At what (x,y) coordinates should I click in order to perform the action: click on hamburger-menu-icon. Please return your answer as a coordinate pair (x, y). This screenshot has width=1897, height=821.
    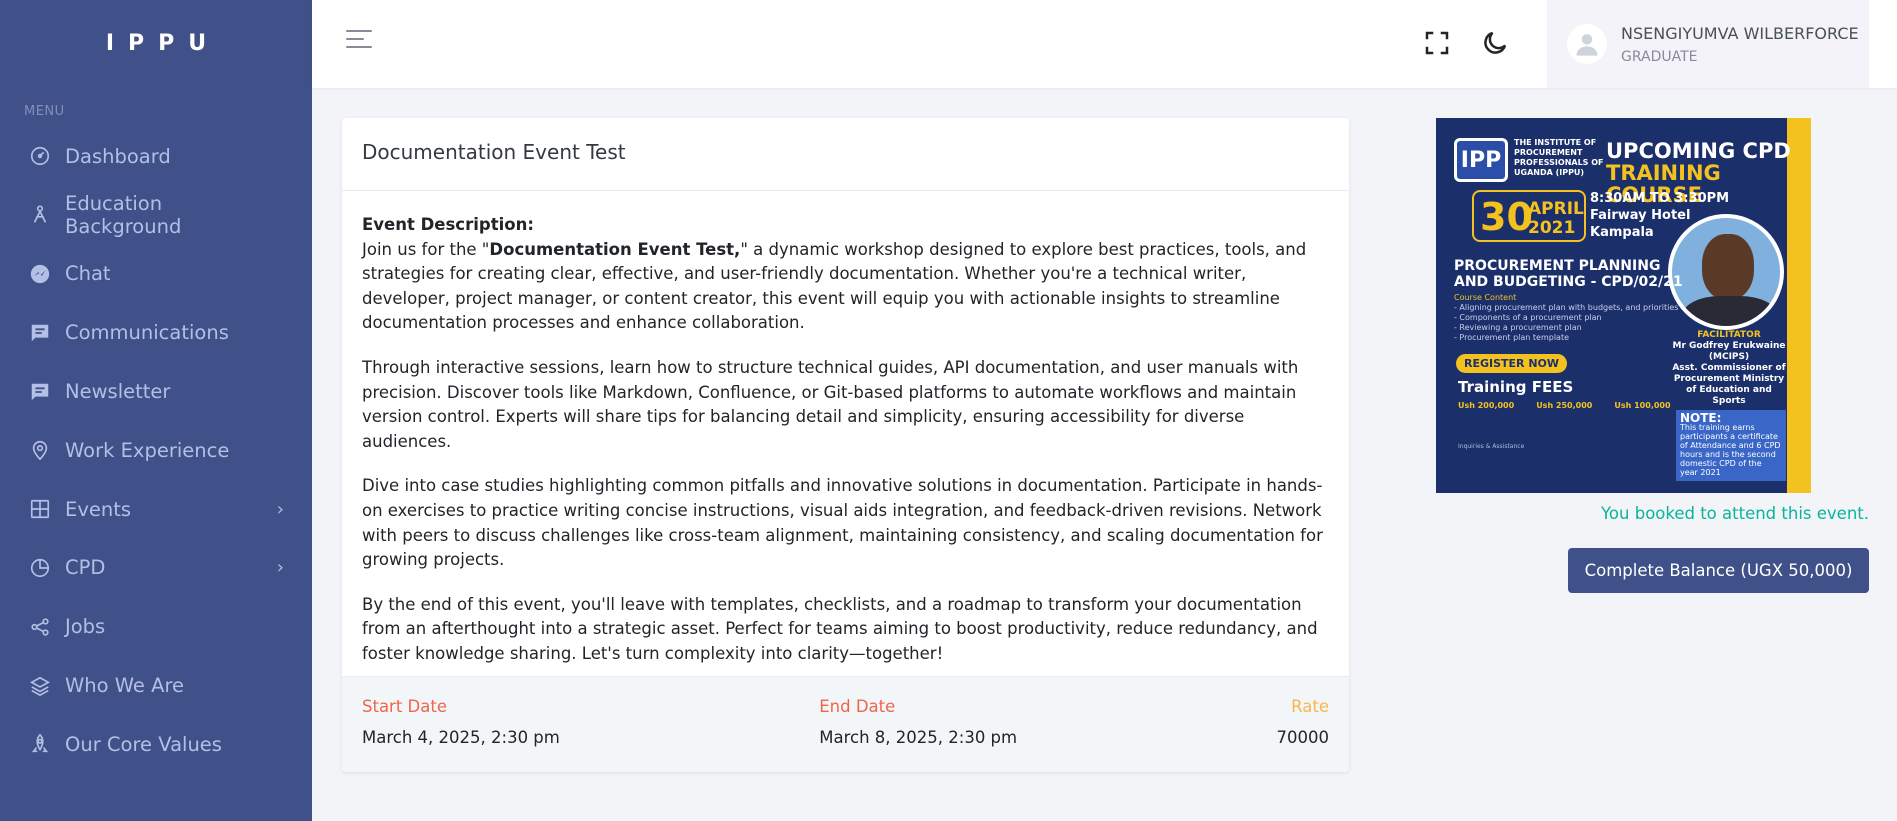
    Looking at the image, I should click on (360, 43).